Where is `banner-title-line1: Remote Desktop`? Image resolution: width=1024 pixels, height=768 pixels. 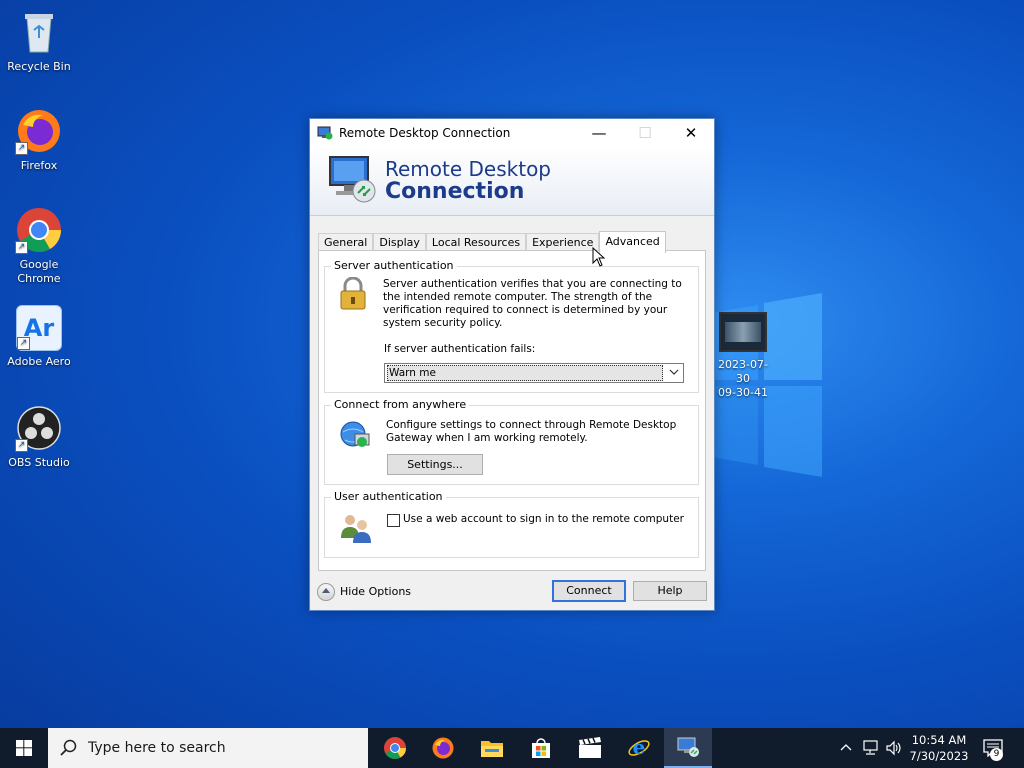 banner-title-line1: Remote Desktop is located at coordinates (468, 169).